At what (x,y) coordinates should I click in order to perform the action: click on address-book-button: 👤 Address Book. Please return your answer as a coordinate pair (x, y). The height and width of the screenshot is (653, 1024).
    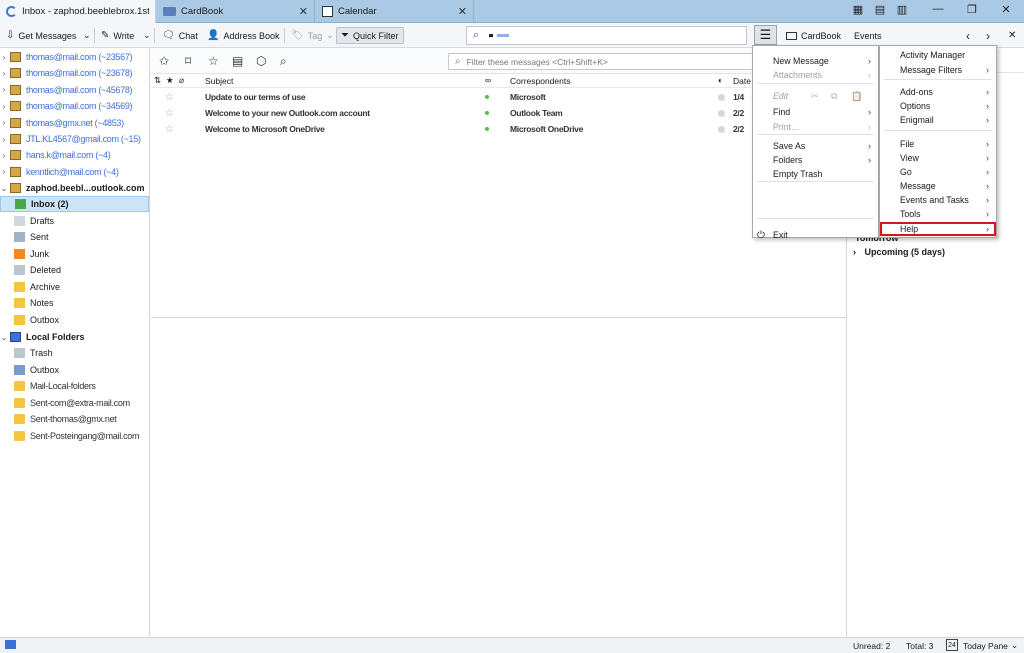
    Looking at the image, I should click on (243, 35).